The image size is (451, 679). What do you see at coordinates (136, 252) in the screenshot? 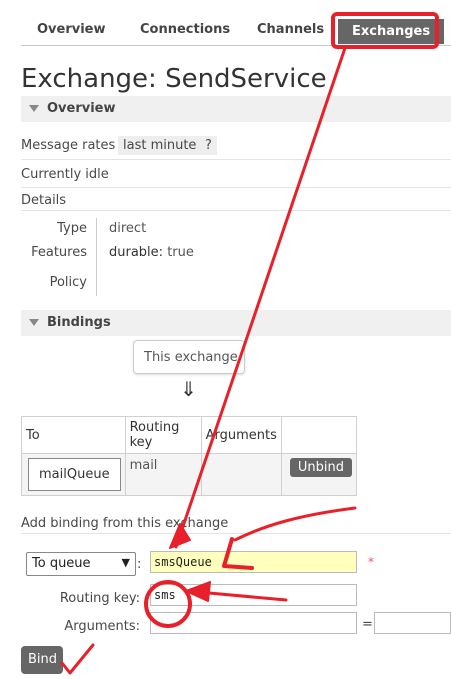
I see `features-key: durable:` at bounding box center [136, 252].